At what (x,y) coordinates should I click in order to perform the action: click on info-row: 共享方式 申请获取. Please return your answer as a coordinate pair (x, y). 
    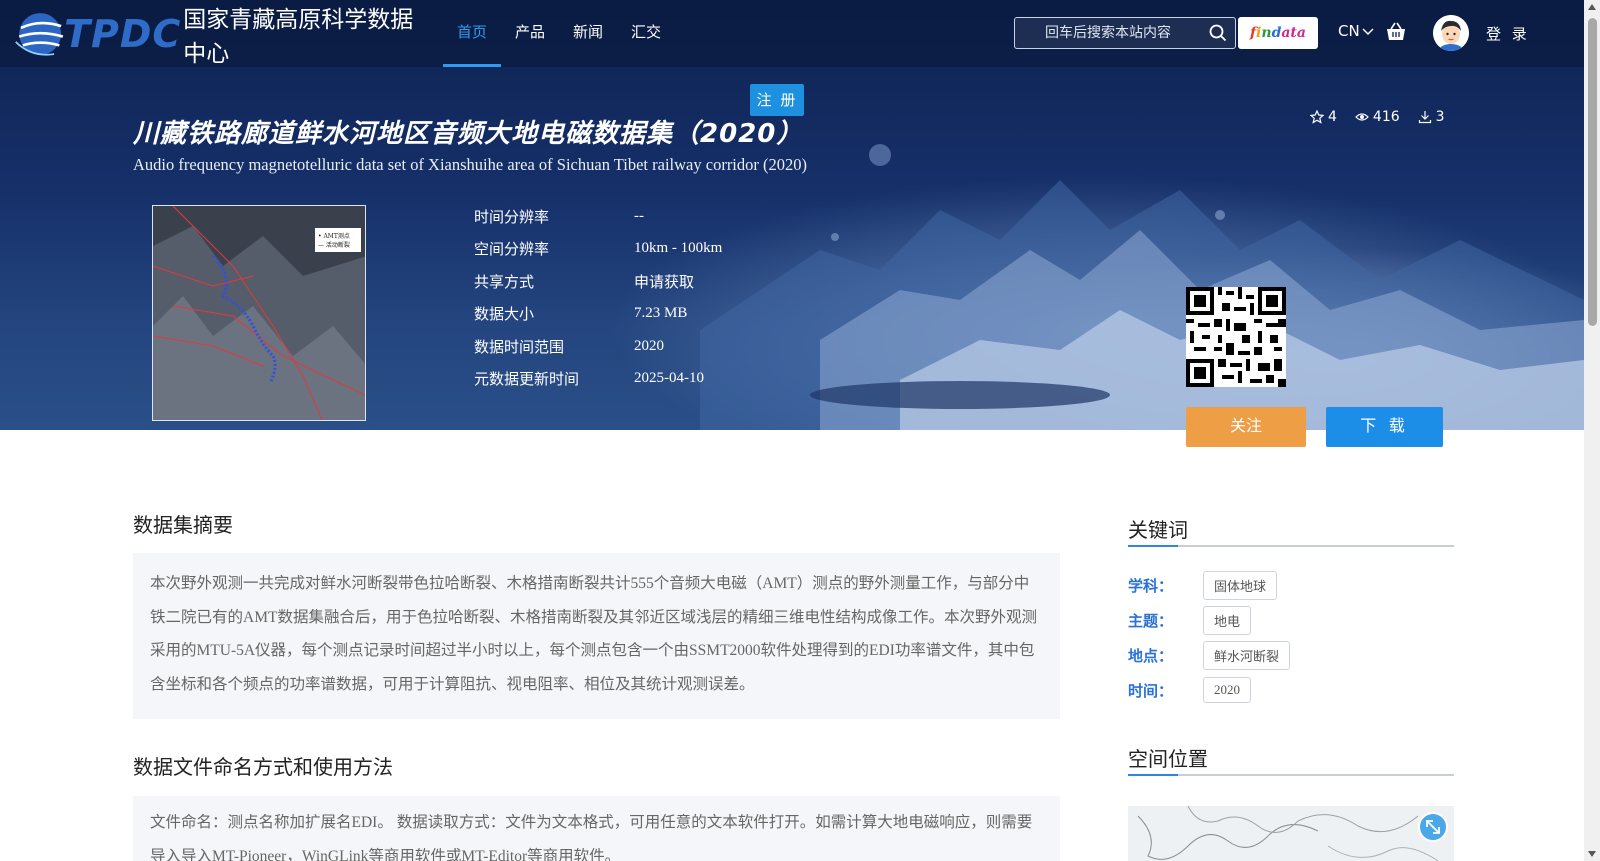
    Looking at the image, I should click on (598, 281).